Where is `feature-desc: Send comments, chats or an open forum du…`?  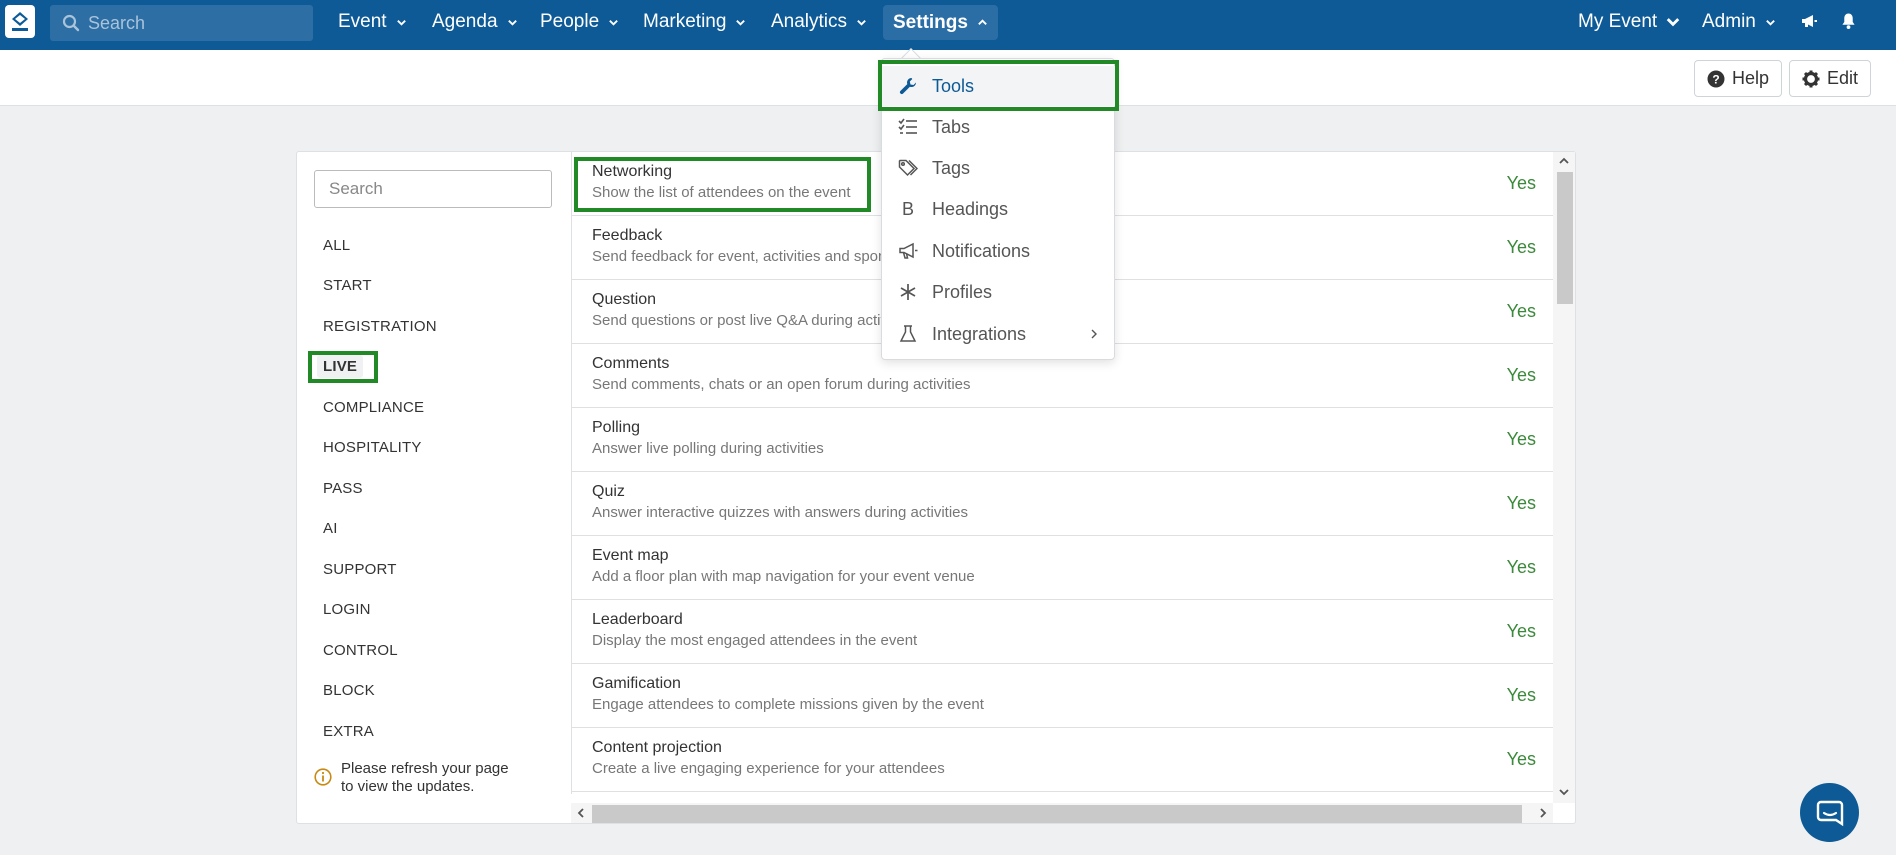
feature-desc: Send comments, chats or an open forum du… is located at coordinates (781, 384).